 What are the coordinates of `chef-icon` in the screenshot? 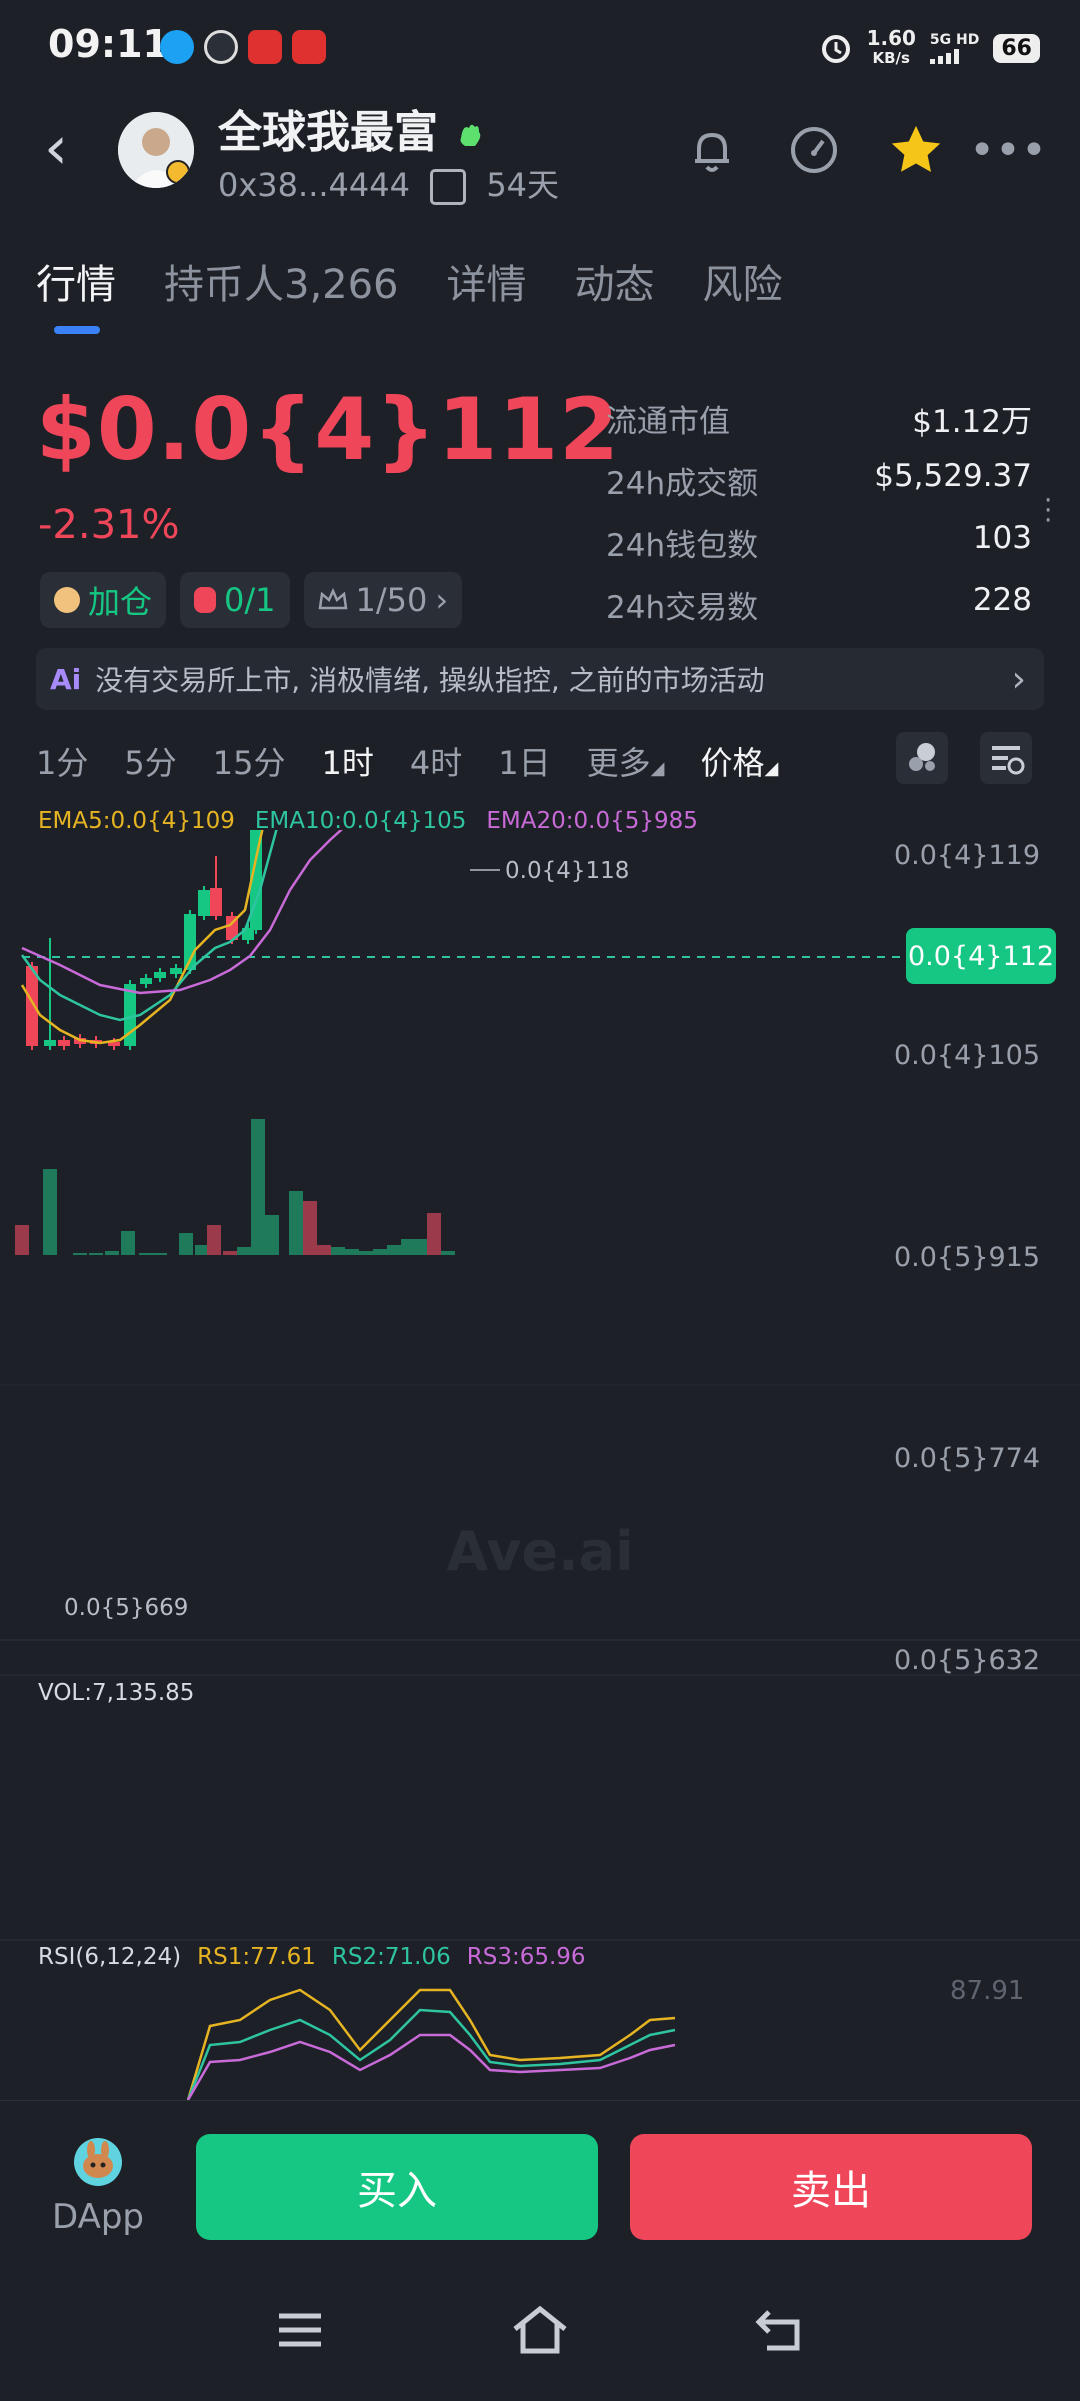 It's located at (67, 600).